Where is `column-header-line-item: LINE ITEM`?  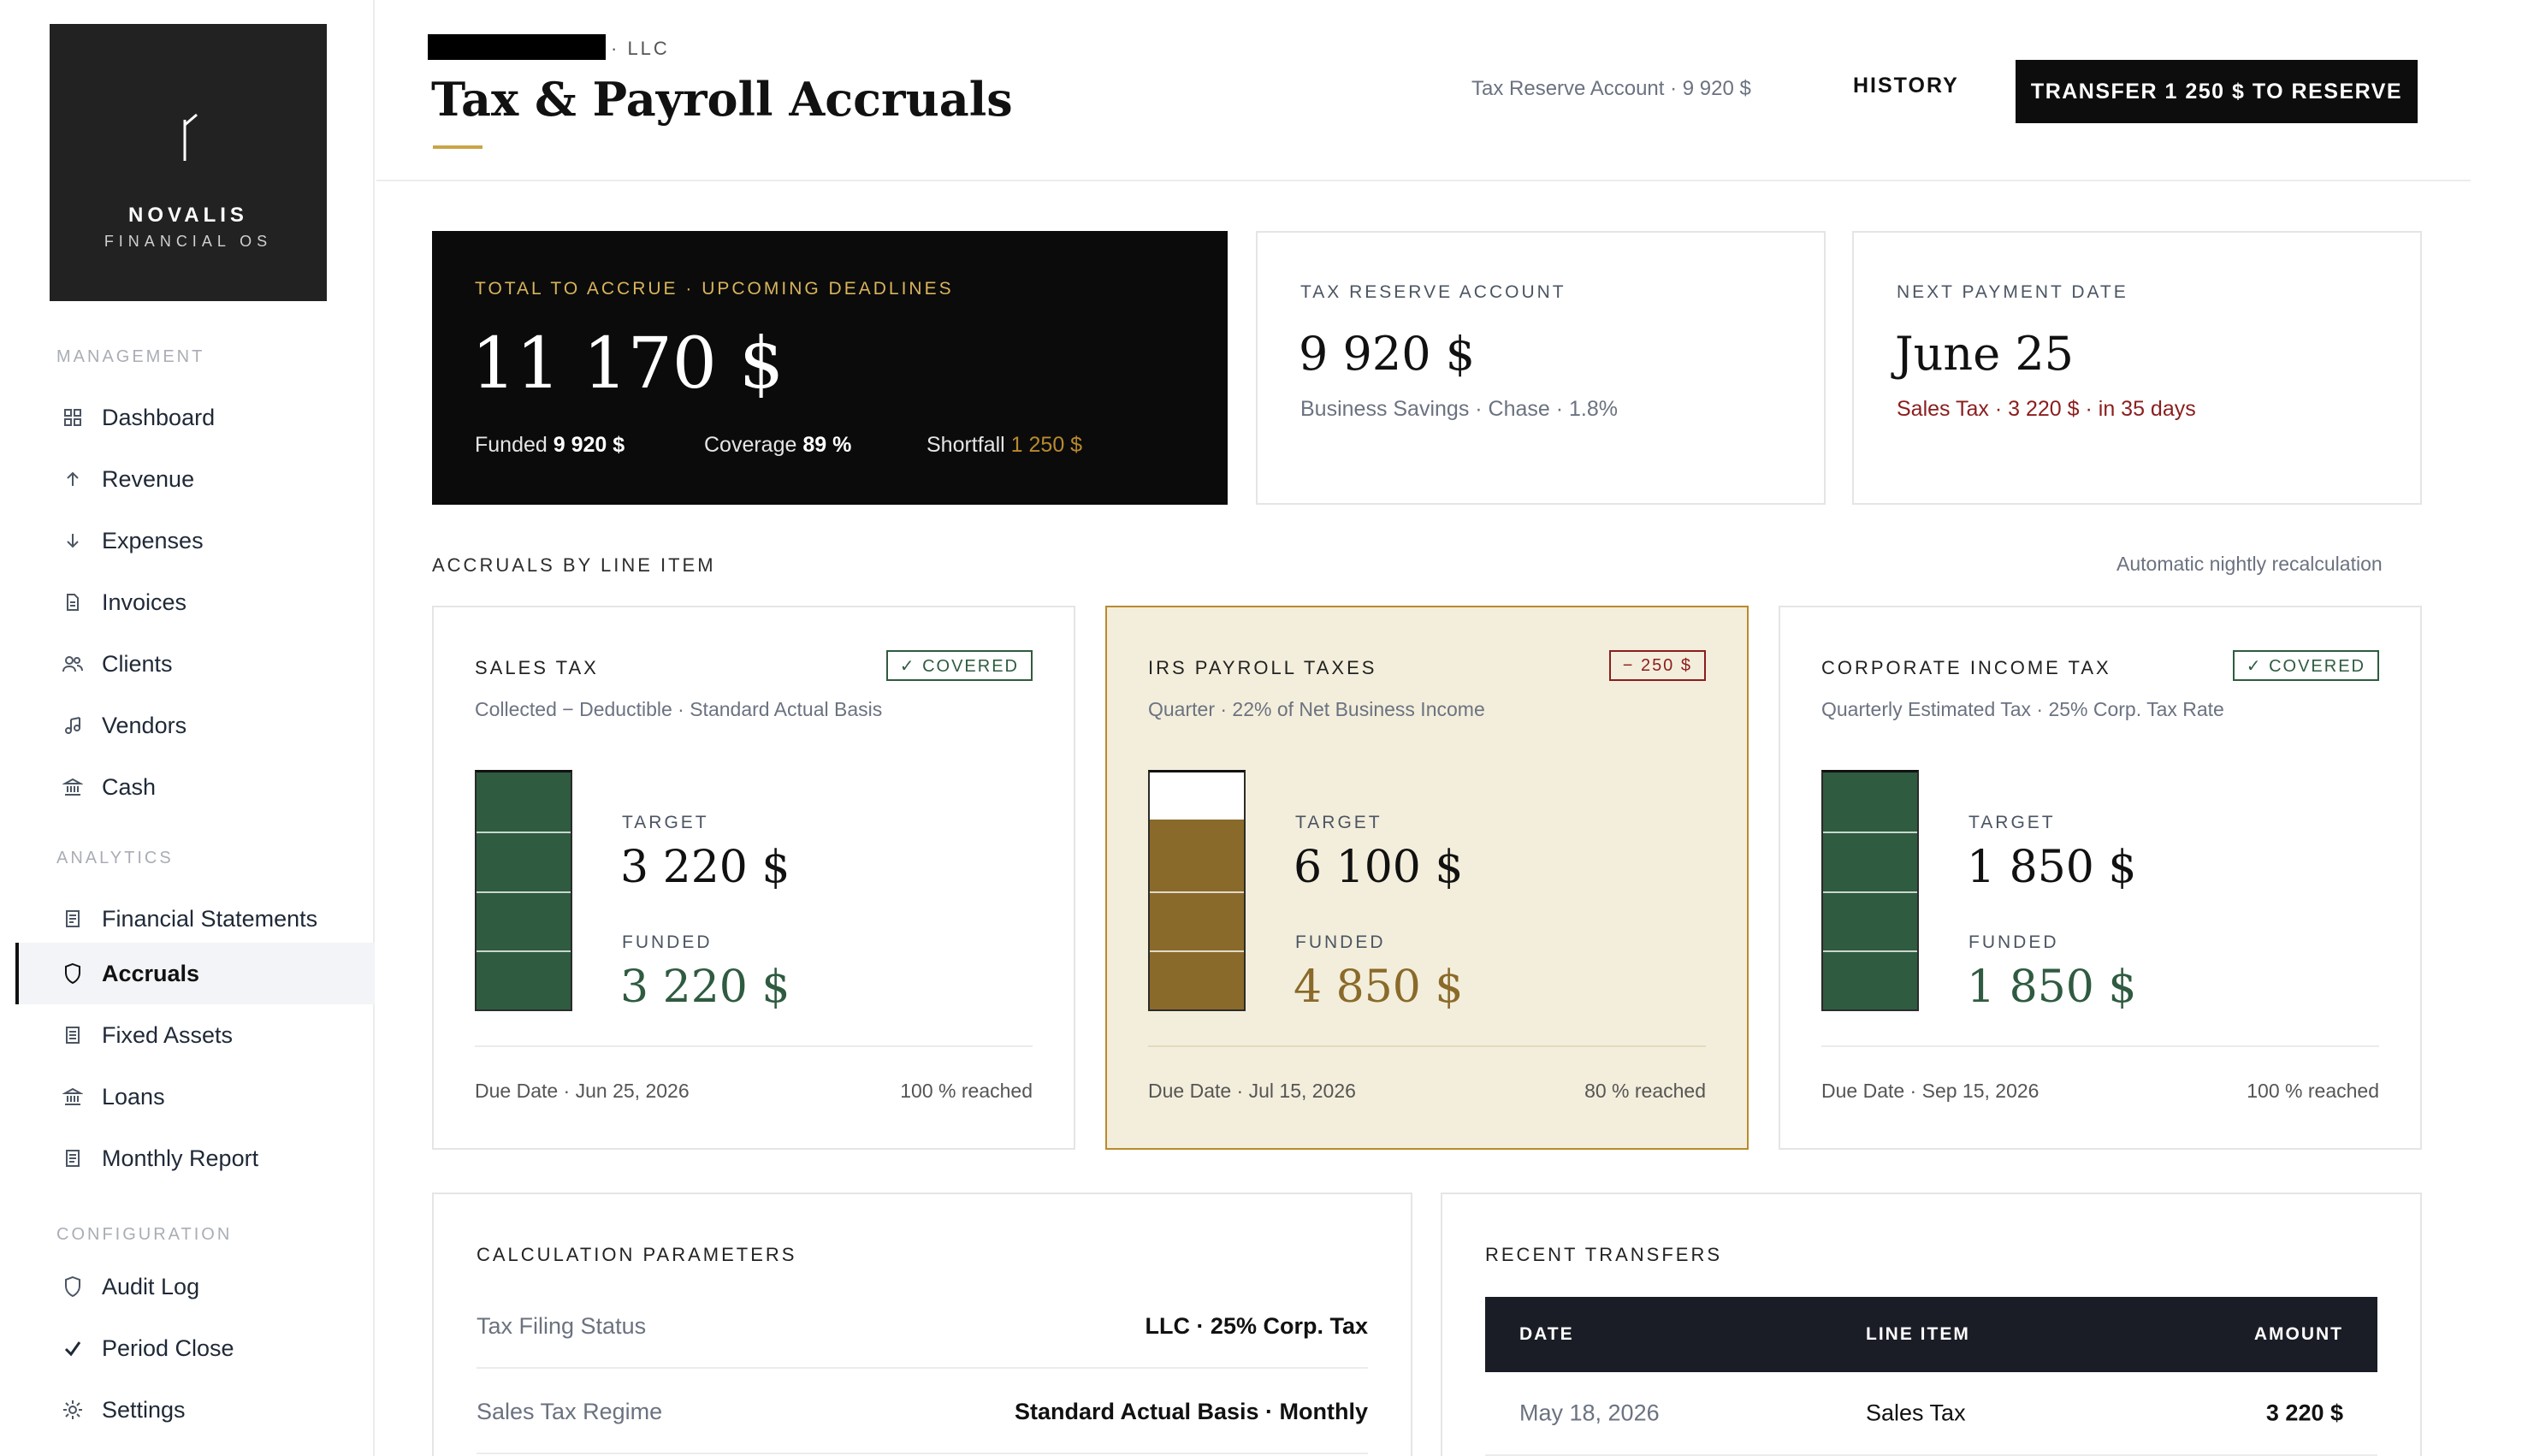 column-header-line-item: LINE ITEM is located at coordinates (1918, 1334).